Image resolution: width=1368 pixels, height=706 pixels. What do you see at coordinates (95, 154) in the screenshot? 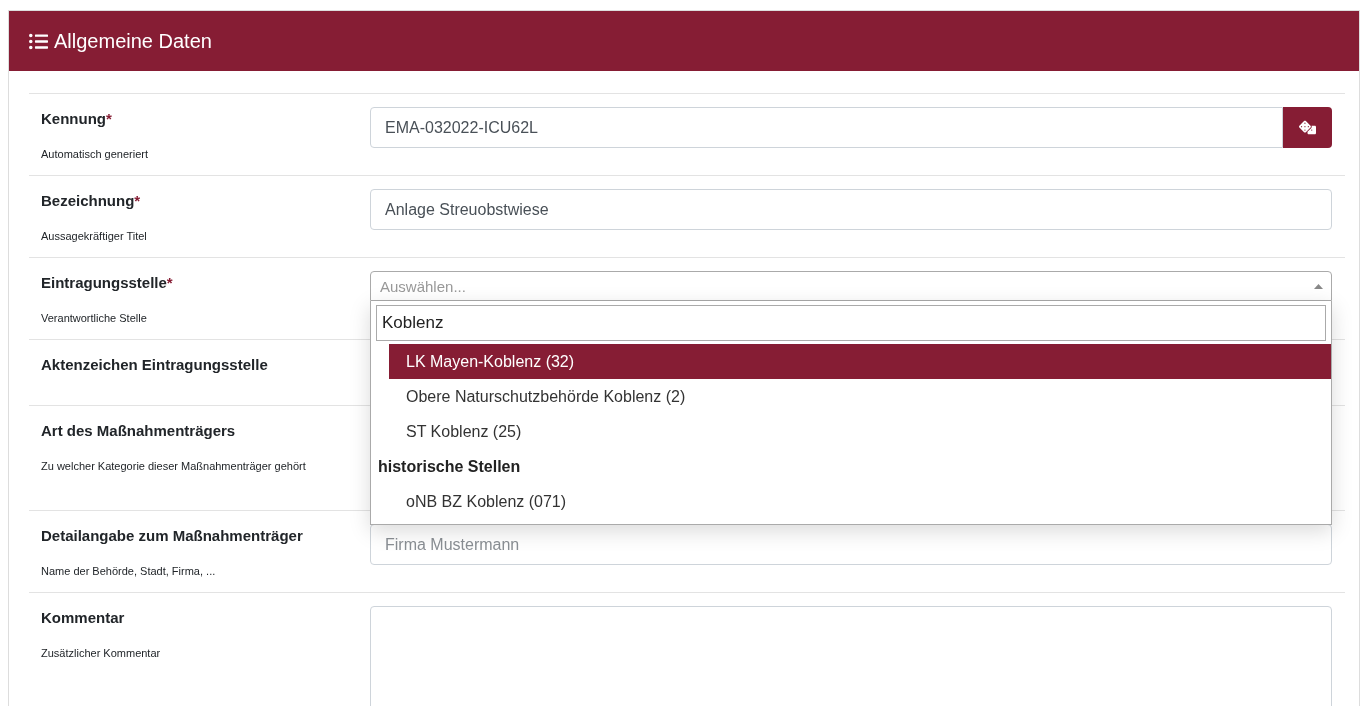
I see `field-help: Automatisch generiert` at bounding box center [95, 154].